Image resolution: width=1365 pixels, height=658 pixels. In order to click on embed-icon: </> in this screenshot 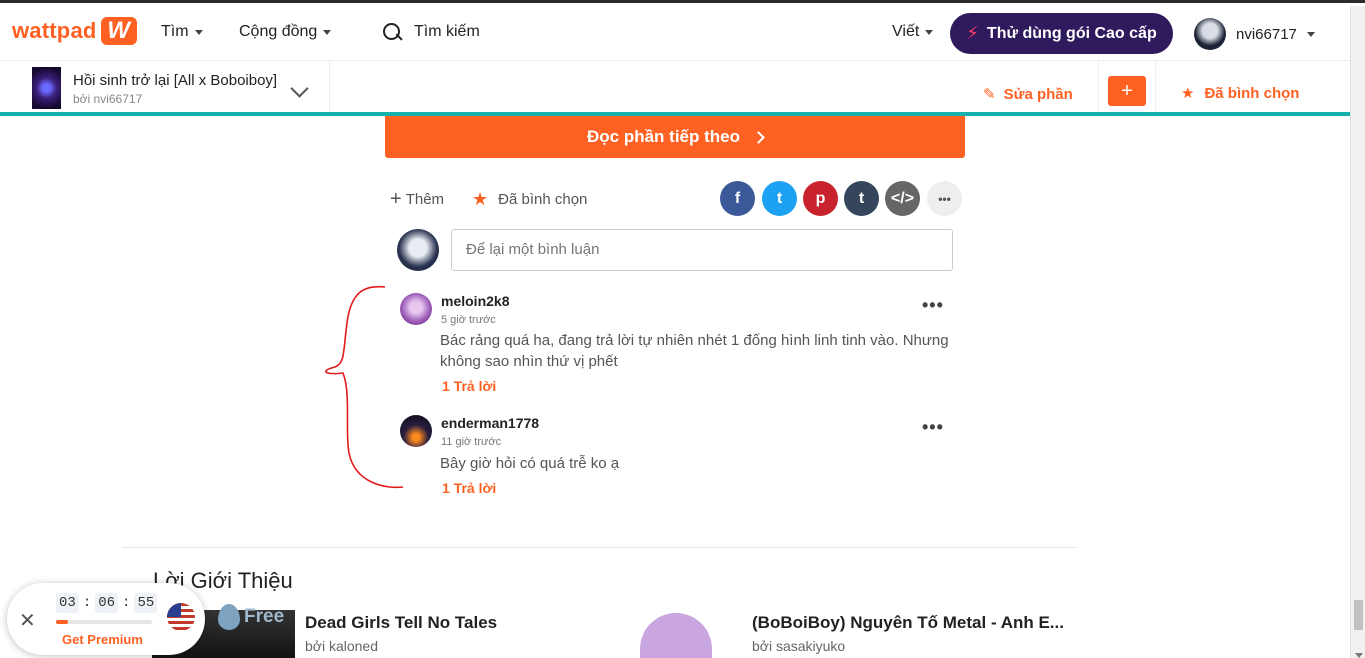, I will do `click(902, 198)`.